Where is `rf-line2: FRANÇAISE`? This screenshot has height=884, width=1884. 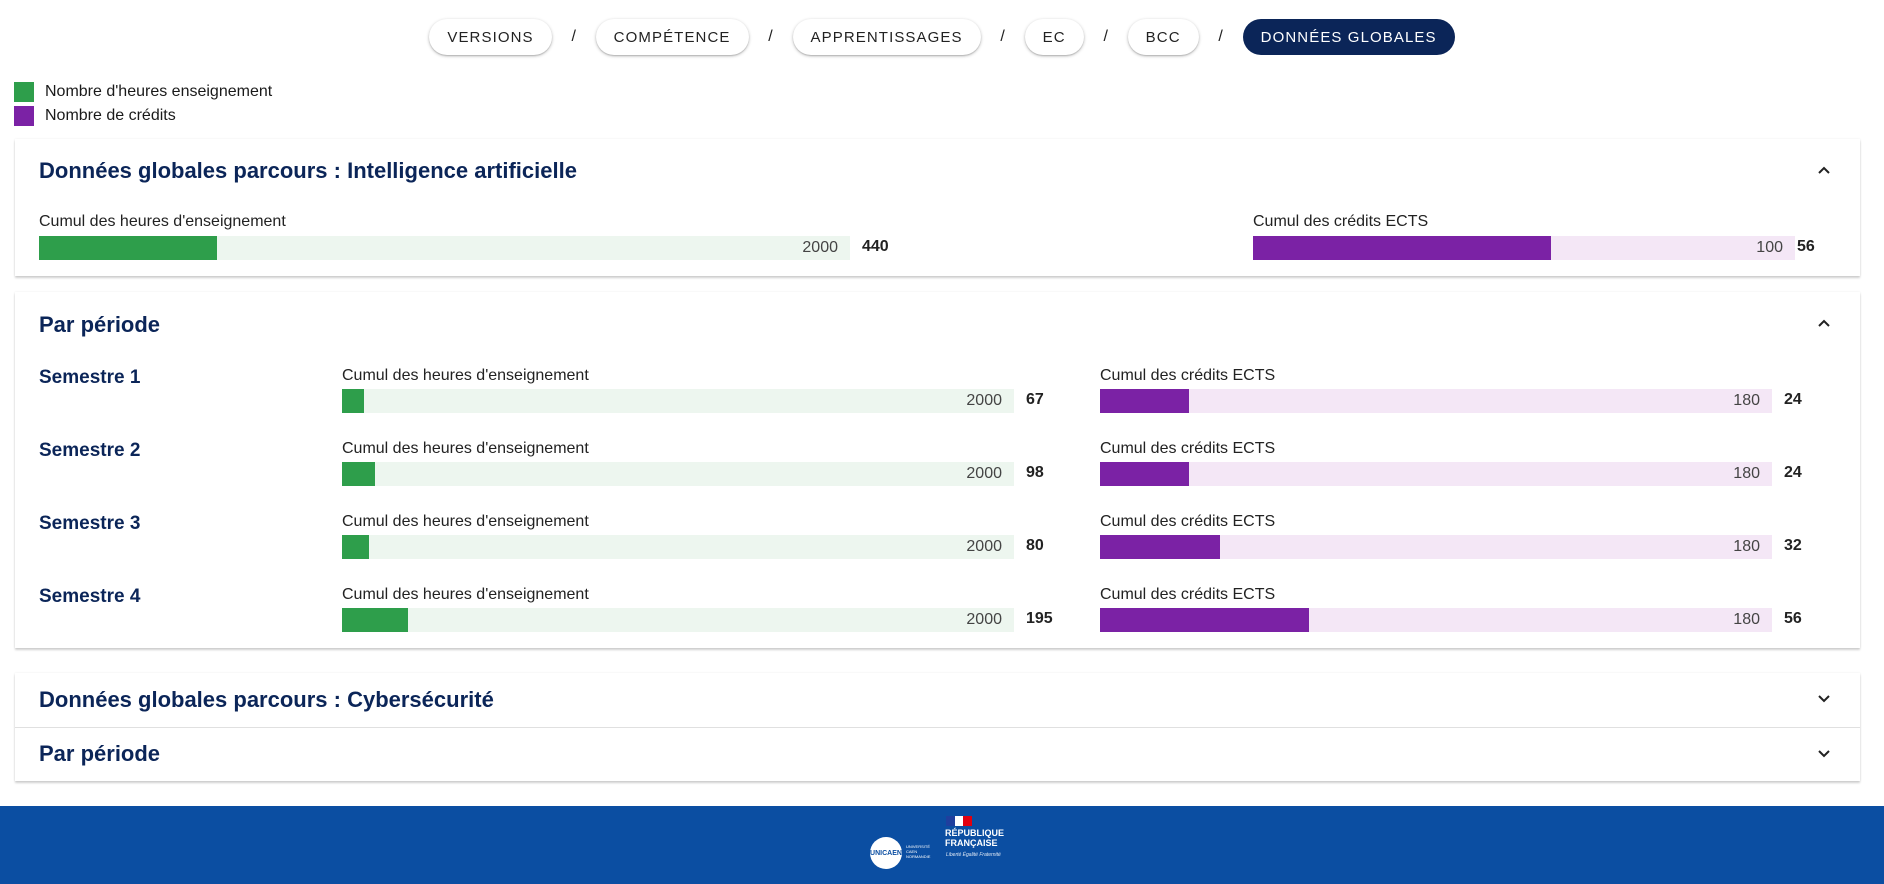
rf-line2: FRANÇAISE is located at coordinates (971, 843).